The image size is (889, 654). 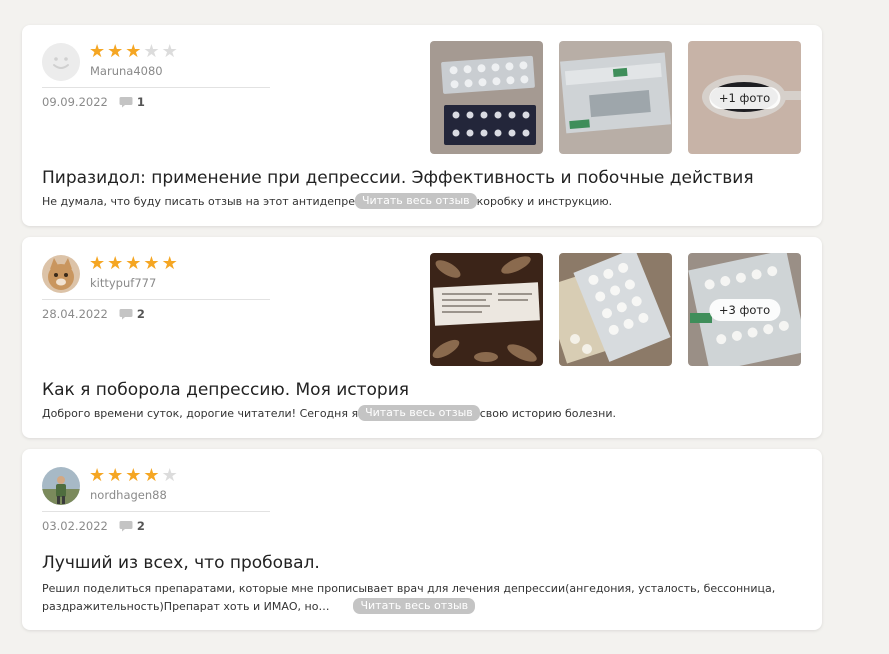 What do you see at coordinates (128, 495) in the screenshot?
I see `username-link: nordhagen88` at bounding box center [128, 495].